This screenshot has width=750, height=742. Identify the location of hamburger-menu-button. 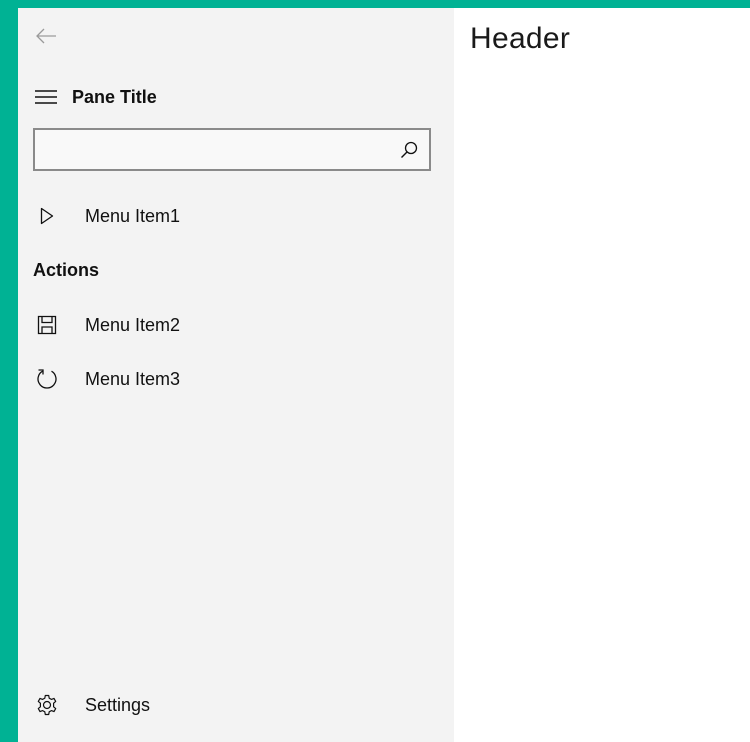
(46, 97).